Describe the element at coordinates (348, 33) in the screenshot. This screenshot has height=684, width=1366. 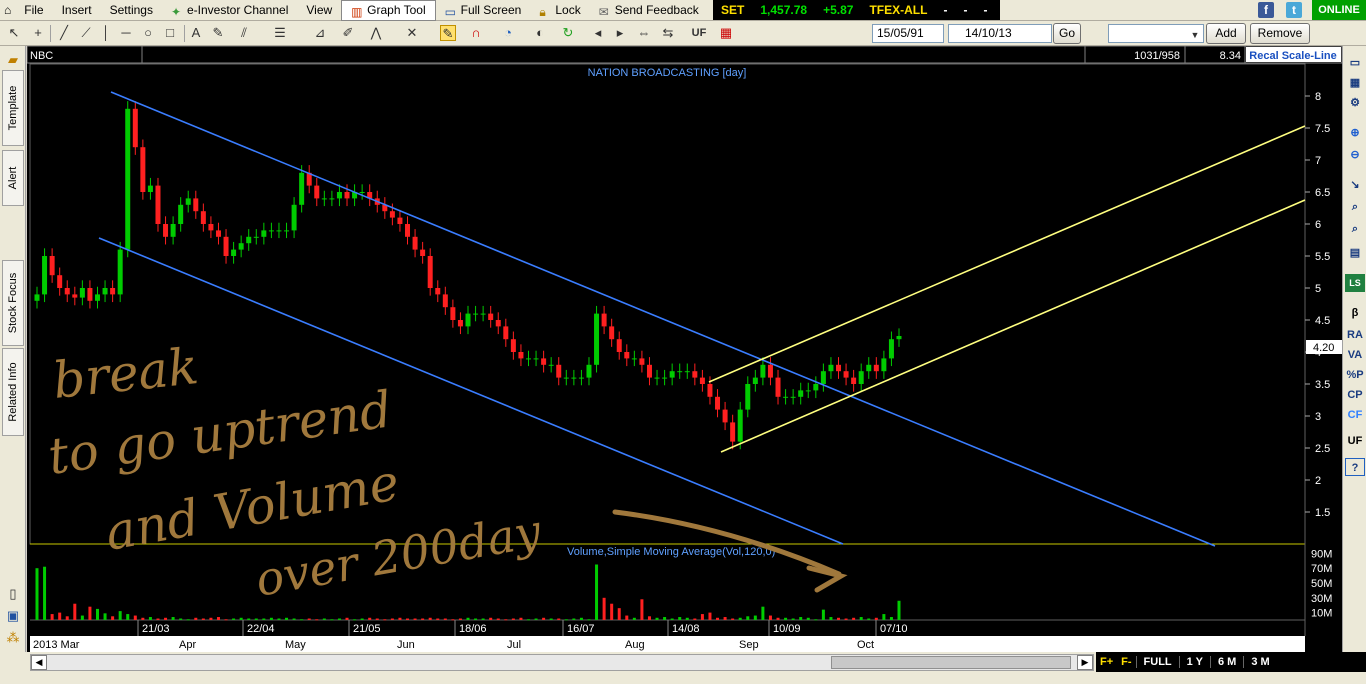
I see `pencil-icon: ✐` at that location.